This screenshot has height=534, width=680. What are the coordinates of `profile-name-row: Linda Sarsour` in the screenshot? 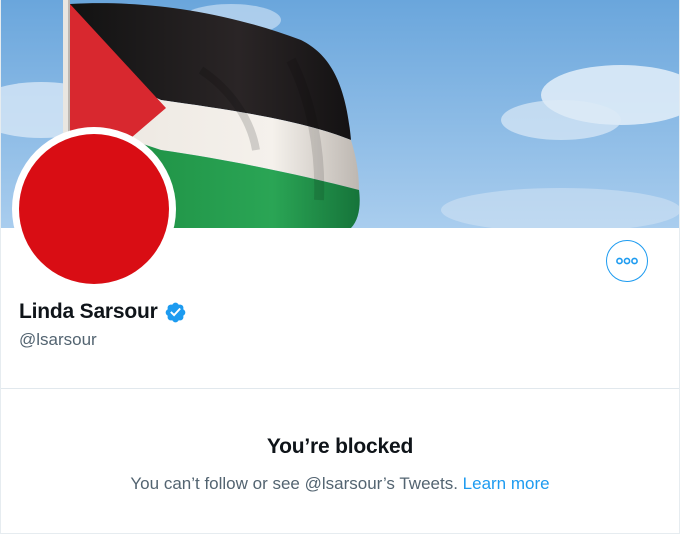 It's located at (103, 312).